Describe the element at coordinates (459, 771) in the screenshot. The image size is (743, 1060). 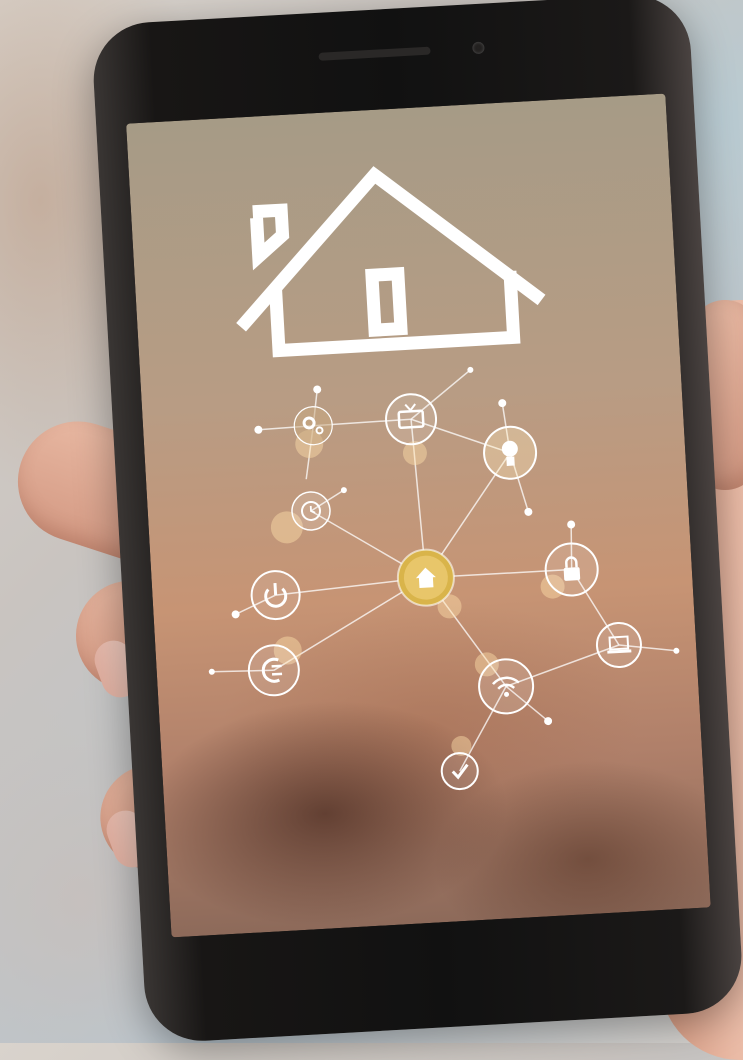
I see `check-icon` at that location.